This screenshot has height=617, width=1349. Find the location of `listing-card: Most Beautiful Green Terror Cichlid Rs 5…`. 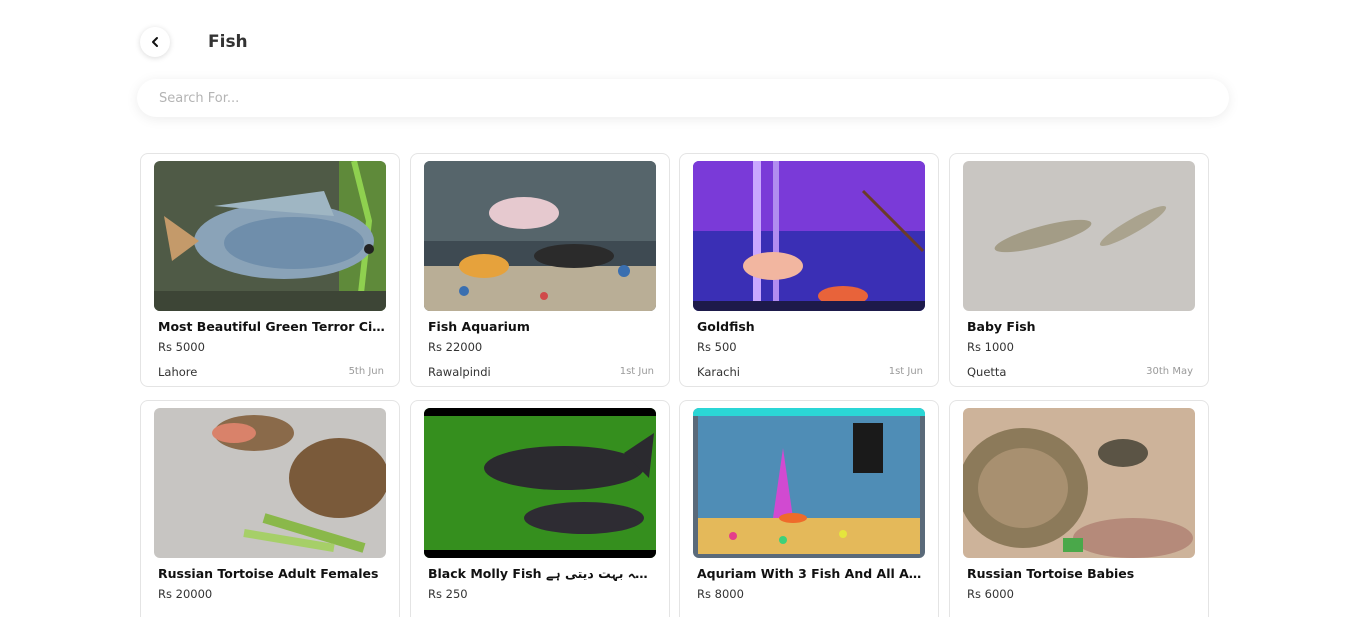

listing-card: Most Beautiful Green Terror Cichlid Rs 5… is located at coordinates (270, 270).